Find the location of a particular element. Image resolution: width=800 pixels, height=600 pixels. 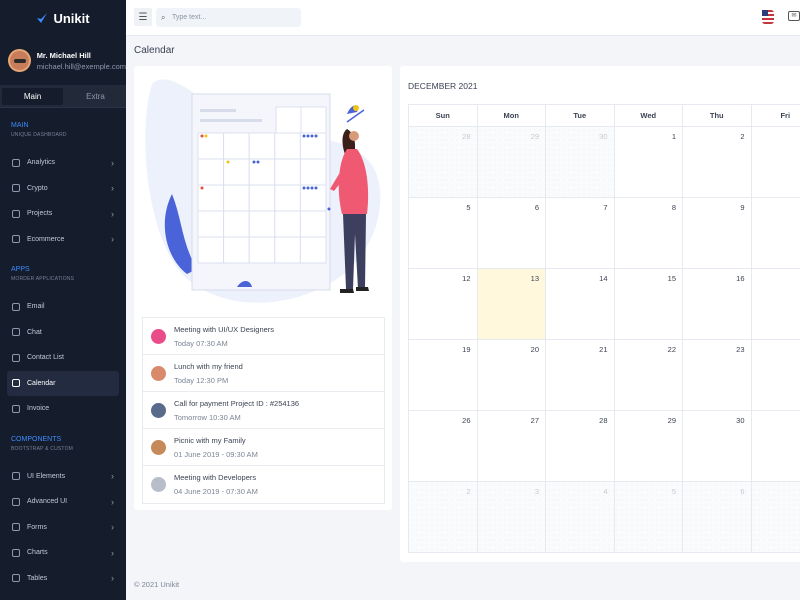

sidebar-item-invoice: Invoice is located at coordinates (63, 409).